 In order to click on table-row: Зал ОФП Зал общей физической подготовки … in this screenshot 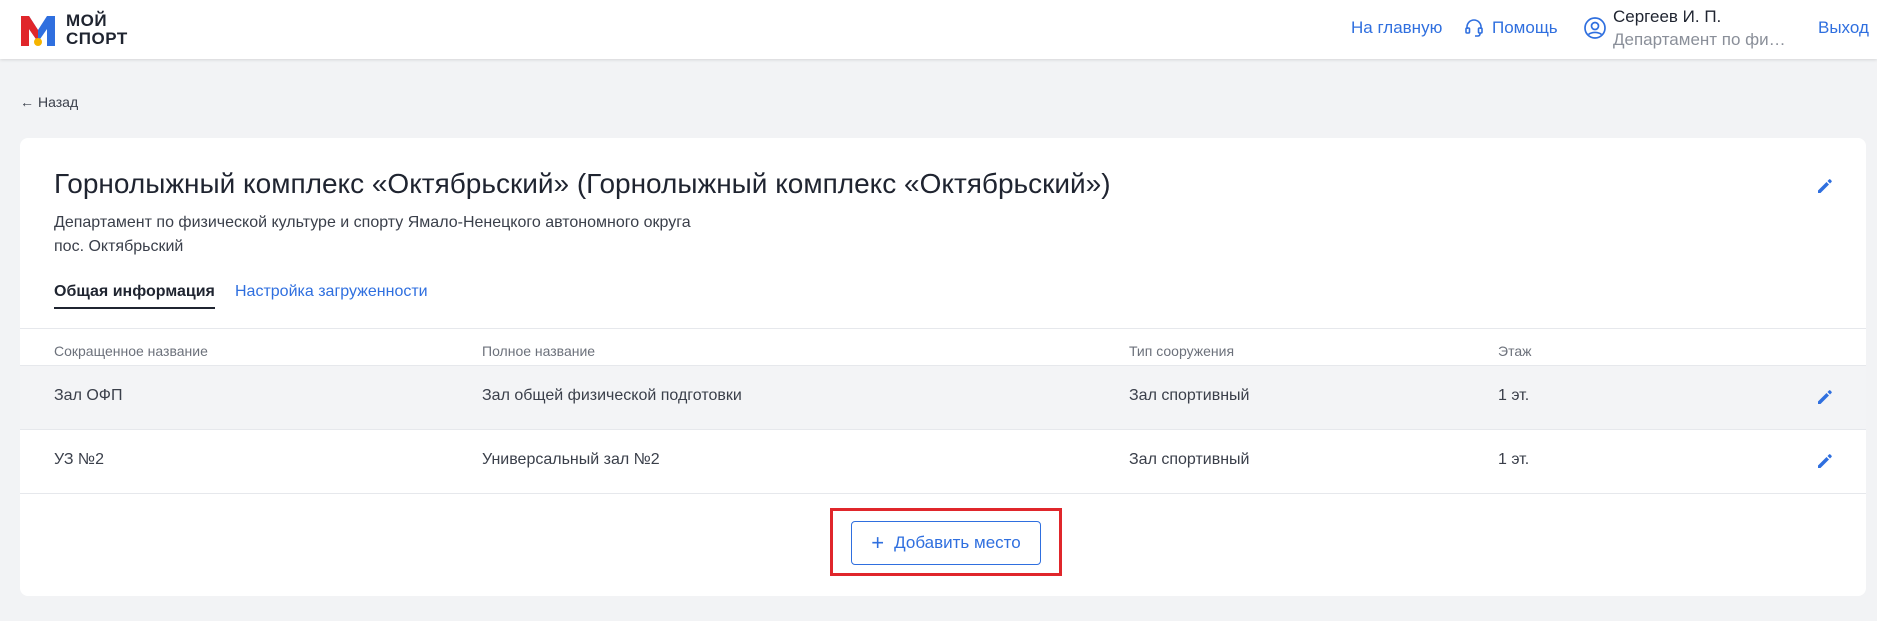, I will do `click(943, 397)`.